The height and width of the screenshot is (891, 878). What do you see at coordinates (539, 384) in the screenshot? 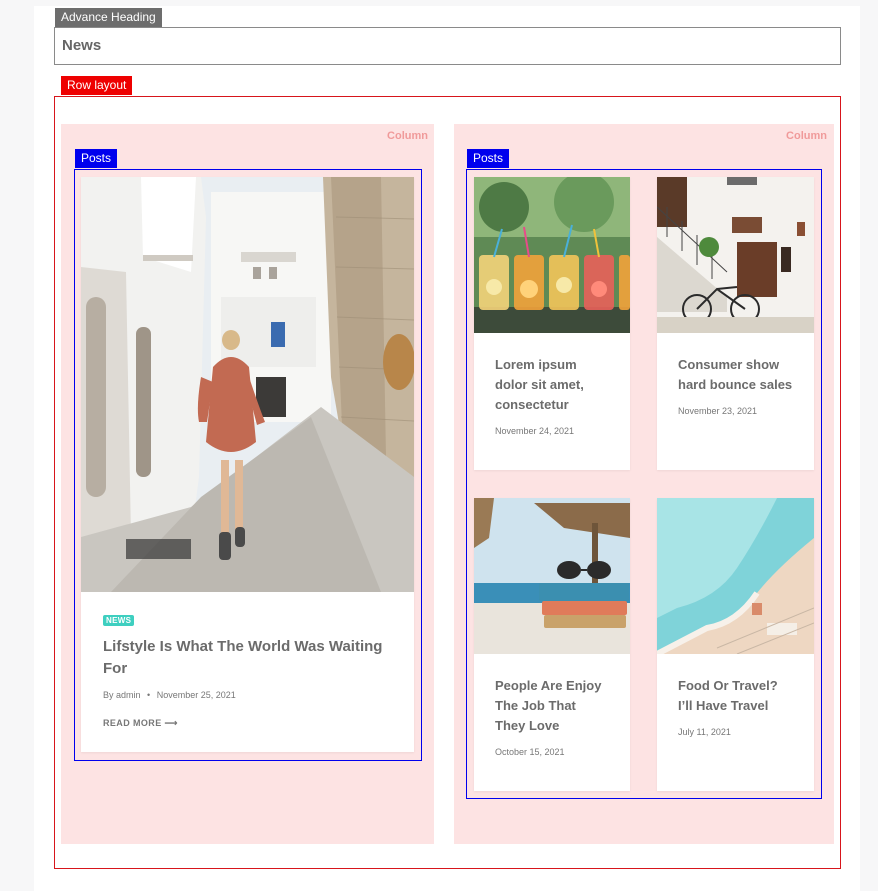
I see `post-title-line: dolor sit amet,` at bounding box center [539, 384].